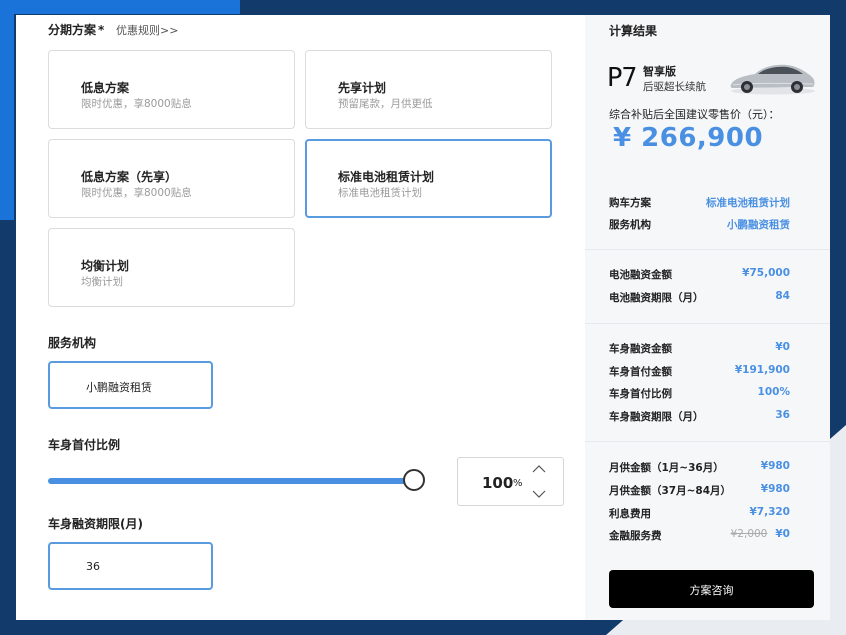  What do you see at coordinates (539, 494) in the screenshot?
I see `chevron-down-icon` at bounding box center [539, 494].